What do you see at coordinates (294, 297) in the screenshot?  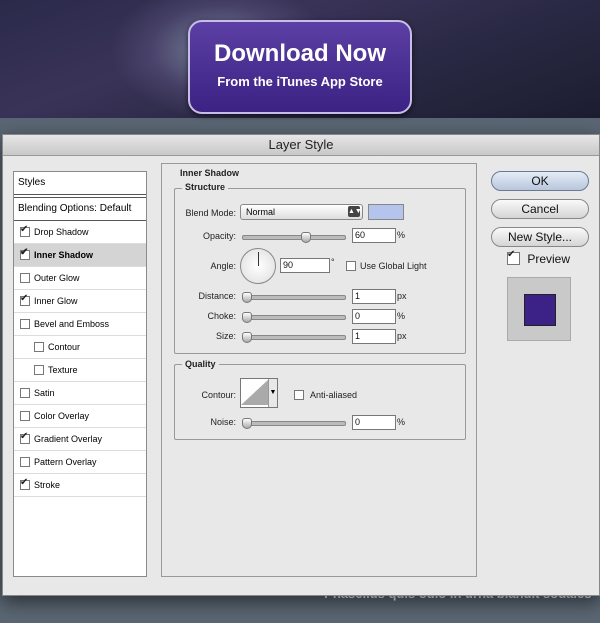 I see `distance-slider` at bounding box center [294, 297].